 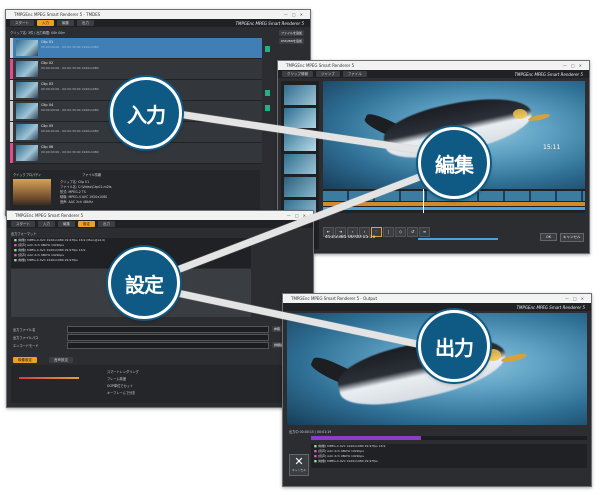 What do you see at coordinates (354, 74) in the screenshot?
I see `file-button: ファイル` at bounding box center [354, 74].